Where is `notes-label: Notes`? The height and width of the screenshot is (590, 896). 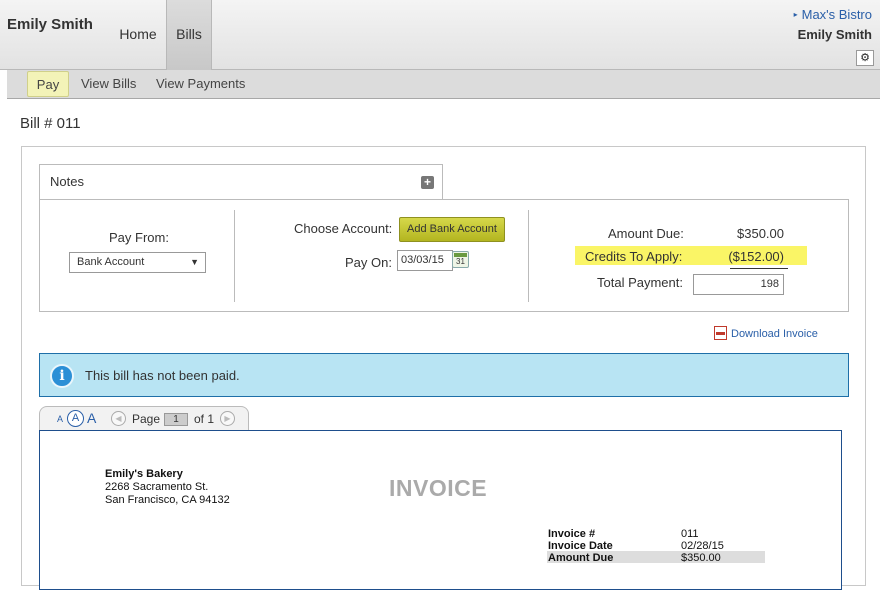 notes-label: Notes is located at coordinates (67, 181).